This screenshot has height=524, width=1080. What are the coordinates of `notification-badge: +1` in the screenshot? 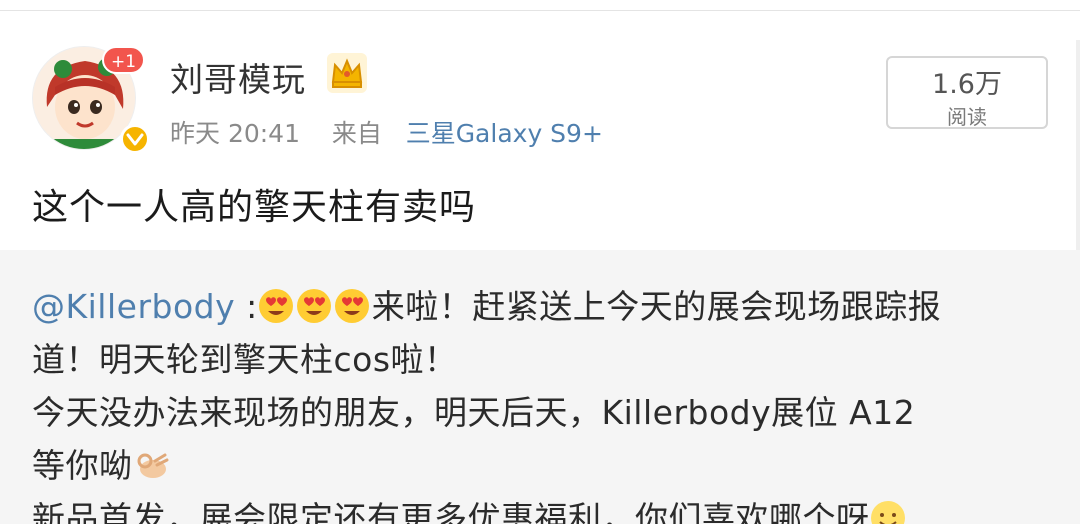 It's located at (124, 60).